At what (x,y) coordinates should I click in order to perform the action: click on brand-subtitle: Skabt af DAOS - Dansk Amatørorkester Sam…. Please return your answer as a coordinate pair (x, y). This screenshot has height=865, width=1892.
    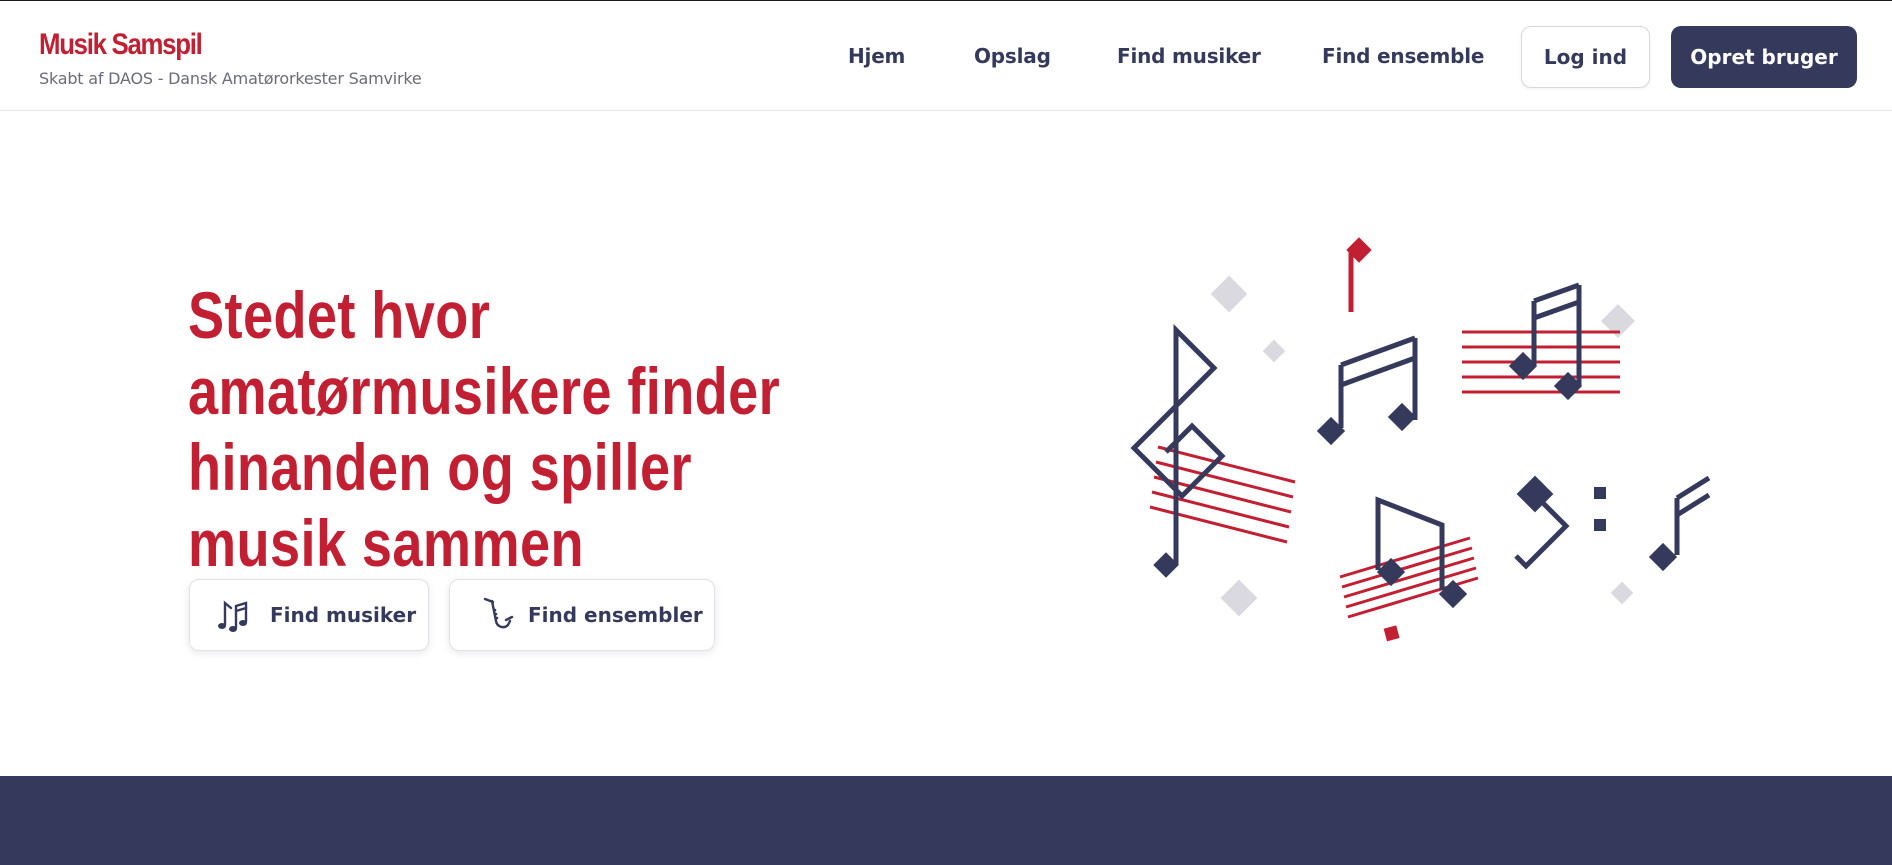
    Looking at the image, I should click on (230, 78).